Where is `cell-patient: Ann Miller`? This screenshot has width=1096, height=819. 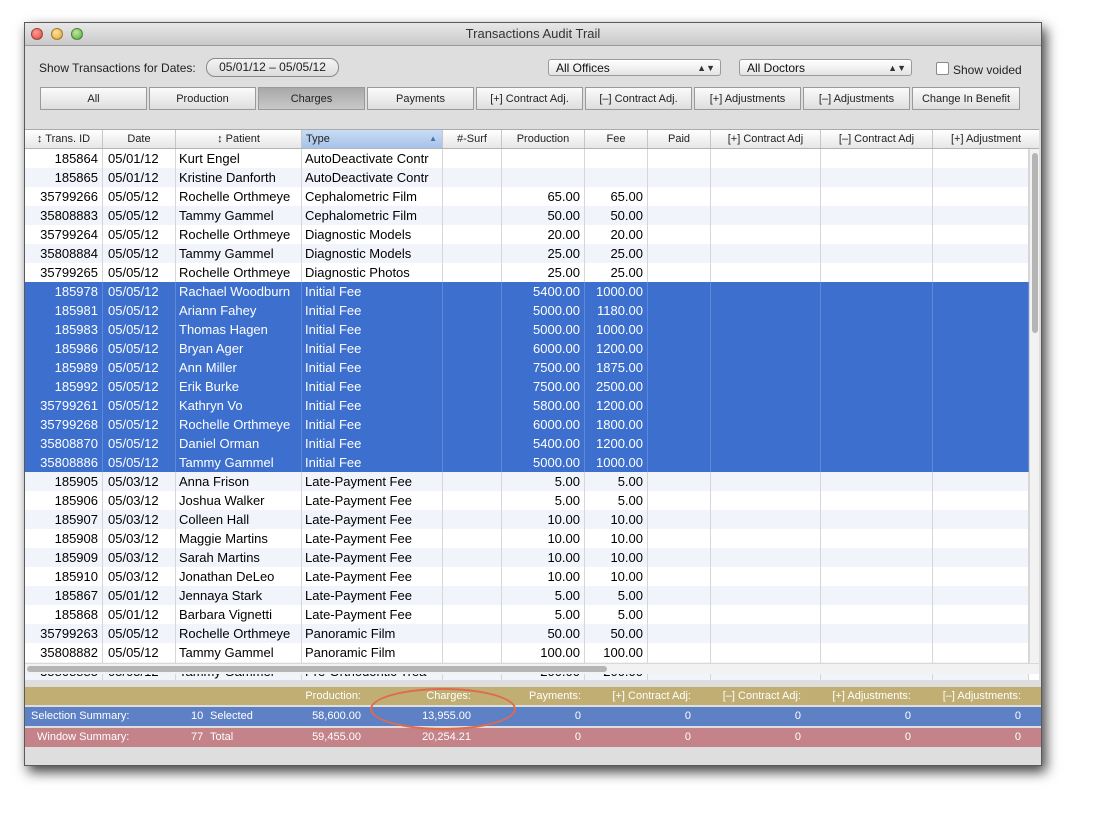
cell-patient: Ann Miller is located at coordinates (239, 367).